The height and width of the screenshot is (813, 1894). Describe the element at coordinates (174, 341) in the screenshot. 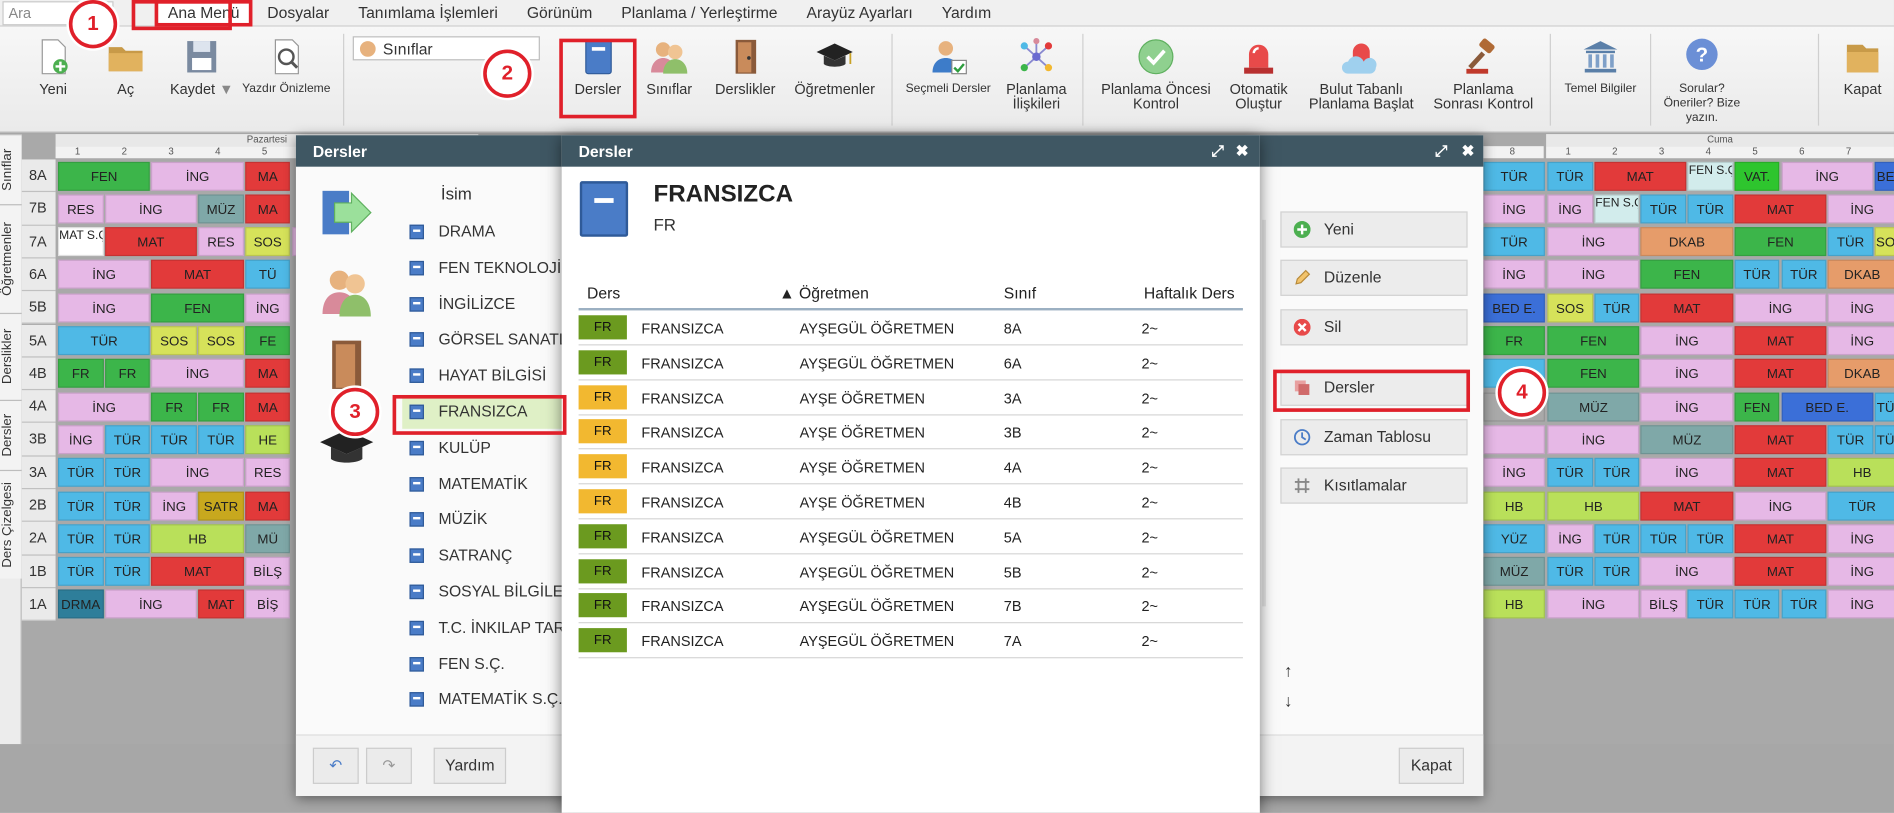

I see `timetable-cell: SOS` at that location.